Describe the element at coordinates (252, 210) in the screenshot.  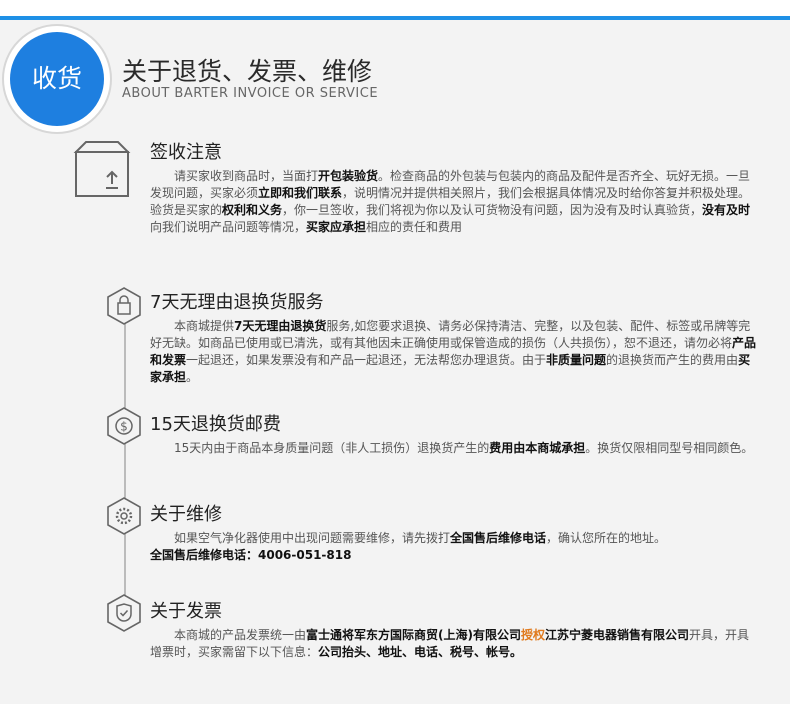
I see `emphasis-text: 权利和义务` at that location.